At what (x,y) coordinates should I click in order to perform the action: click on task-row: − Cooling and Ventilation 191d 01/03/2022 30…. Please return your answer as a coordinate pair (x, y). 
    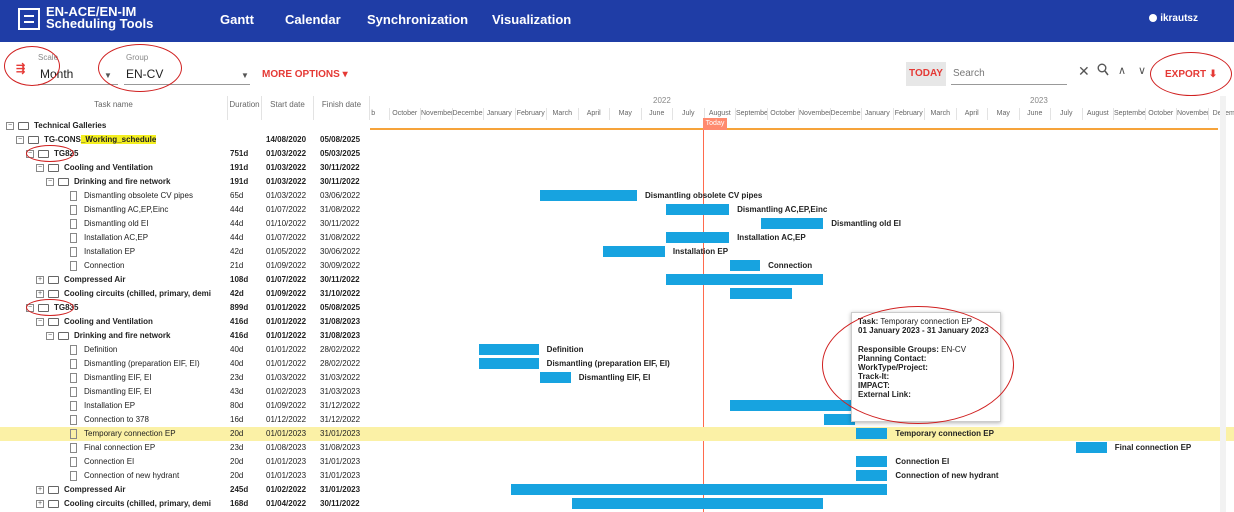
    Looking at the image, I should click on (617, 168).